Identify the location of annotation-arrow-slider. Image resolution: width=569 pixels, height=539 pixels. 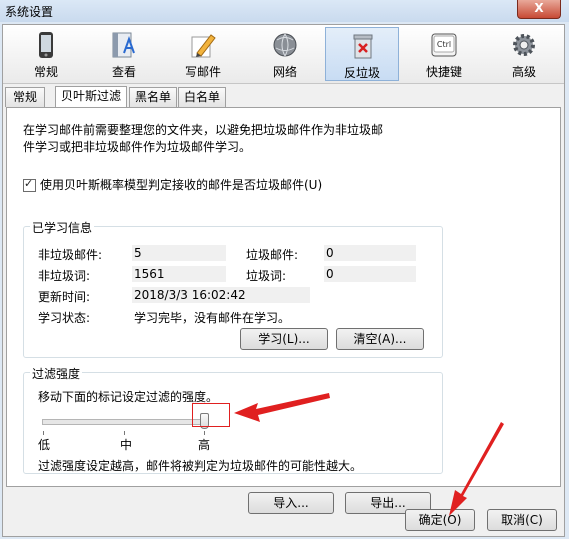
(282, 407).